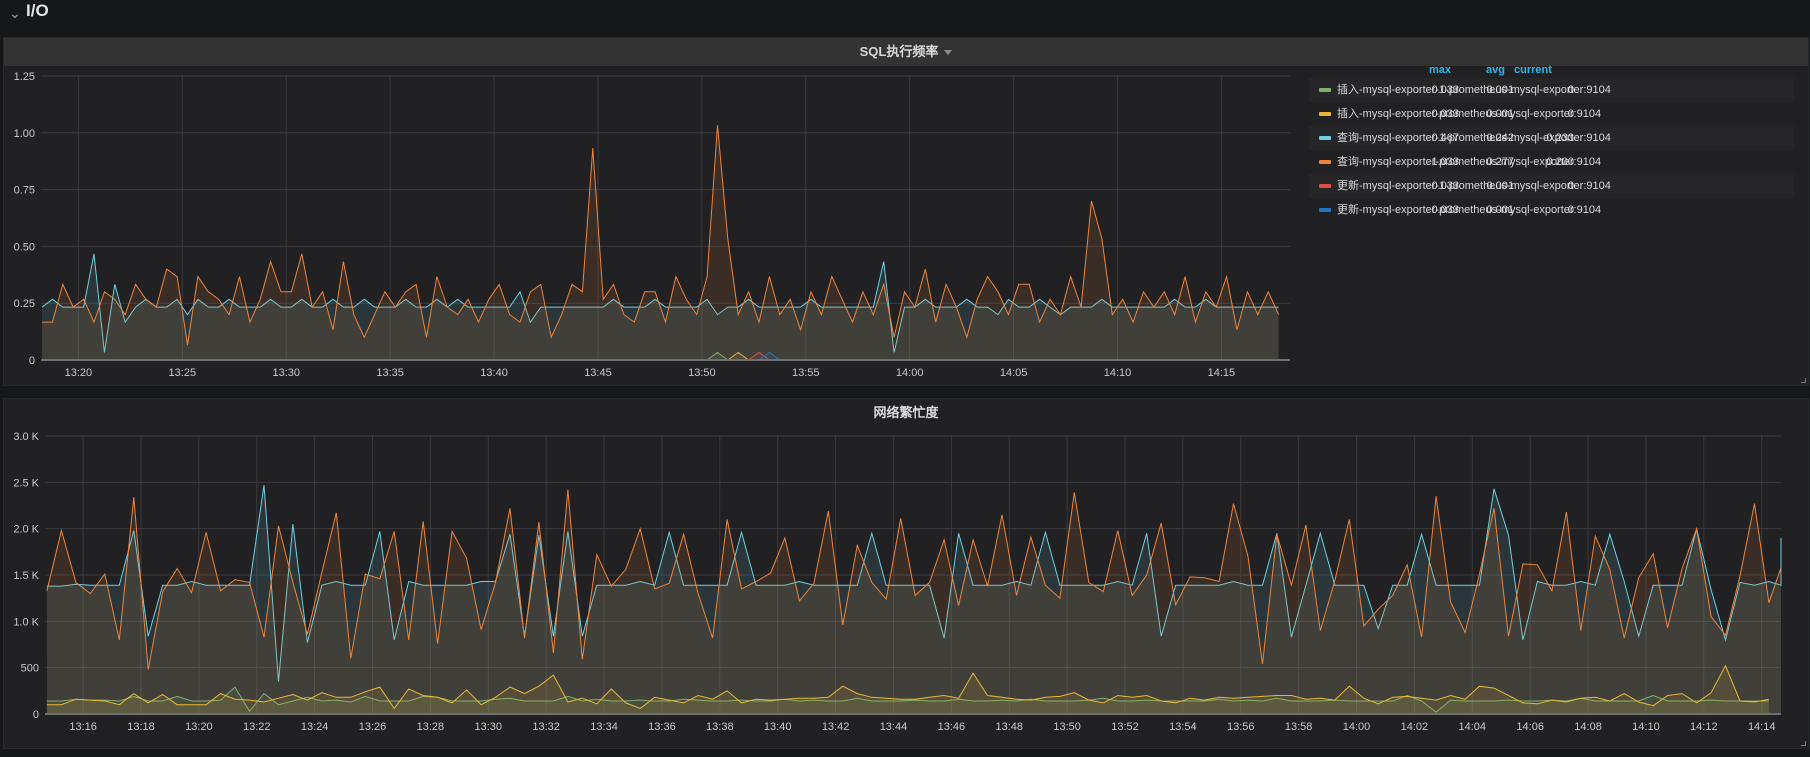 This screenshot has height=757, width=1810. I want to click on legend-avg: 0.242, so click(1500, 138).